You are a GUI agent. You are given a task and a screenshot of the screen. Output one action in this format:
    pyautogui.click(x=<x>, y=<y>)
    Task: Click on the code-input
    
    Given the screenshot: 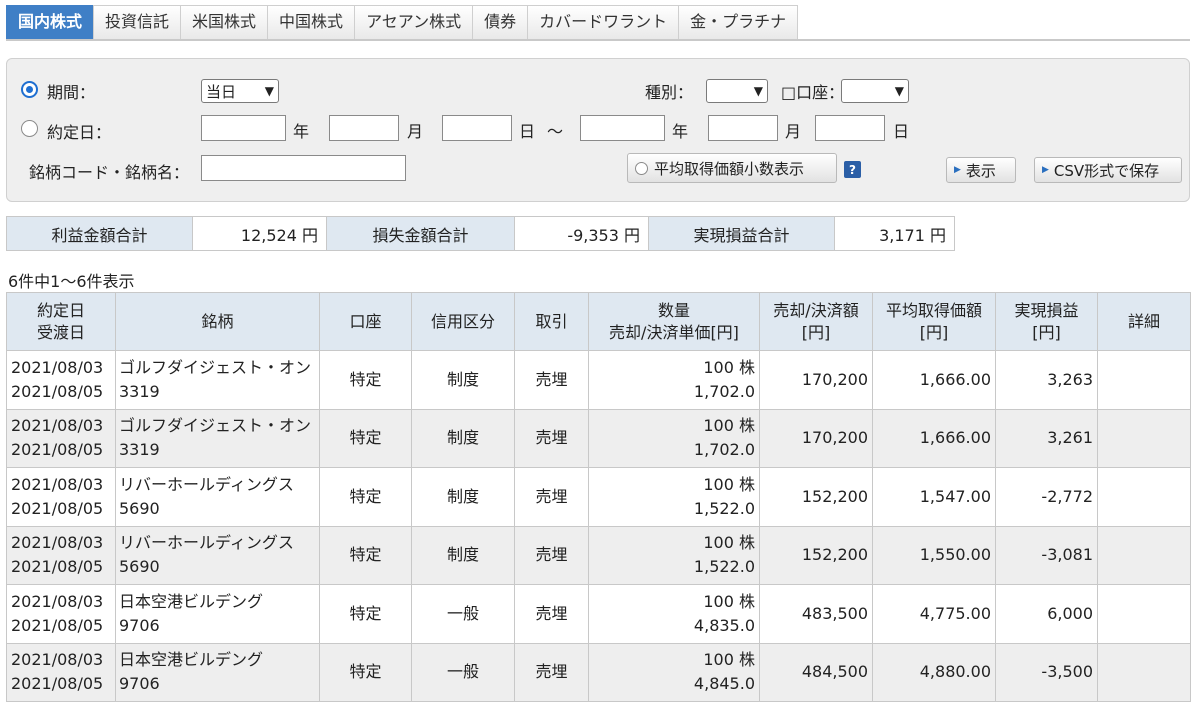 What is the action you would take?
    pyautogui.click(x=303, y=168)
    